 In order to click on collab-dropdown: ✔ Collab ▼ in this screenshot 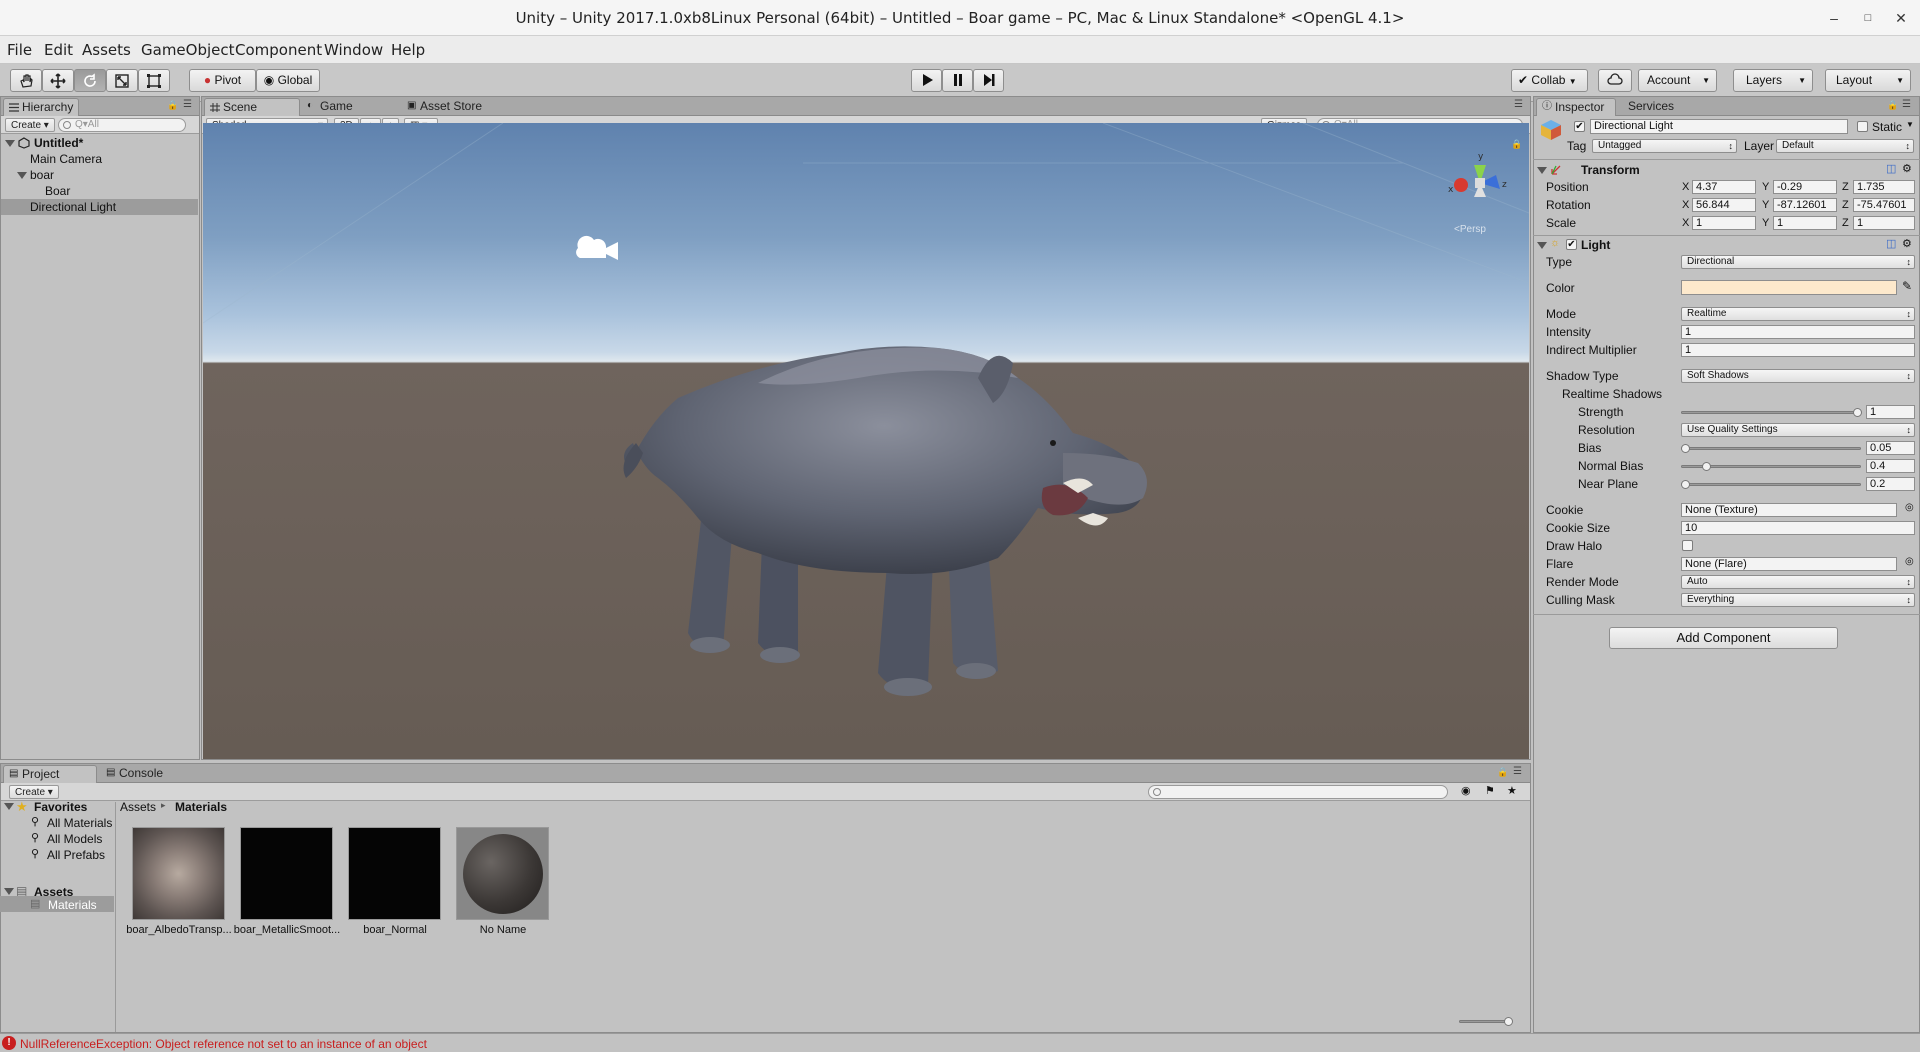, I will do `click(1549, 80)`.